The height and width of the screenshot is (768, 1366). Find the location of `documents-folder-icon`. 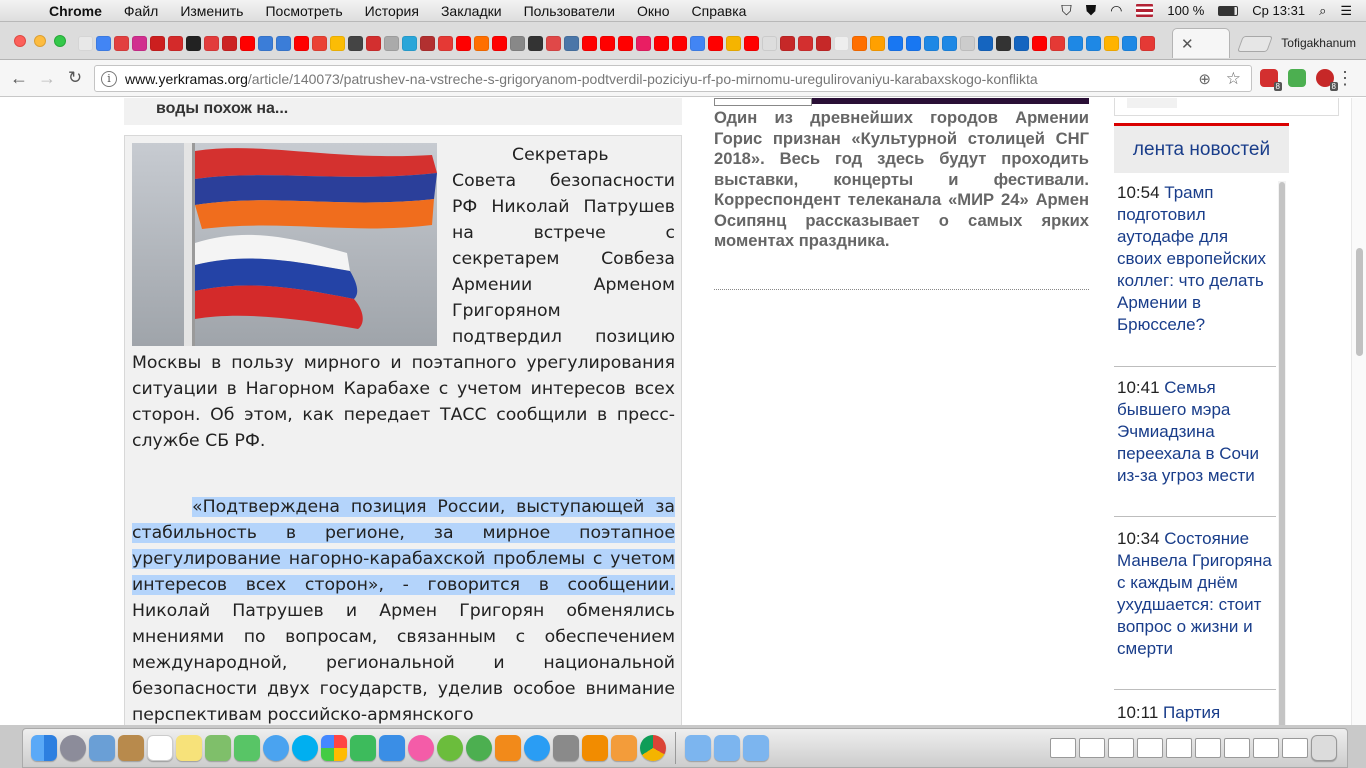

documents-folder-icon is located at coordinates (727, 748).